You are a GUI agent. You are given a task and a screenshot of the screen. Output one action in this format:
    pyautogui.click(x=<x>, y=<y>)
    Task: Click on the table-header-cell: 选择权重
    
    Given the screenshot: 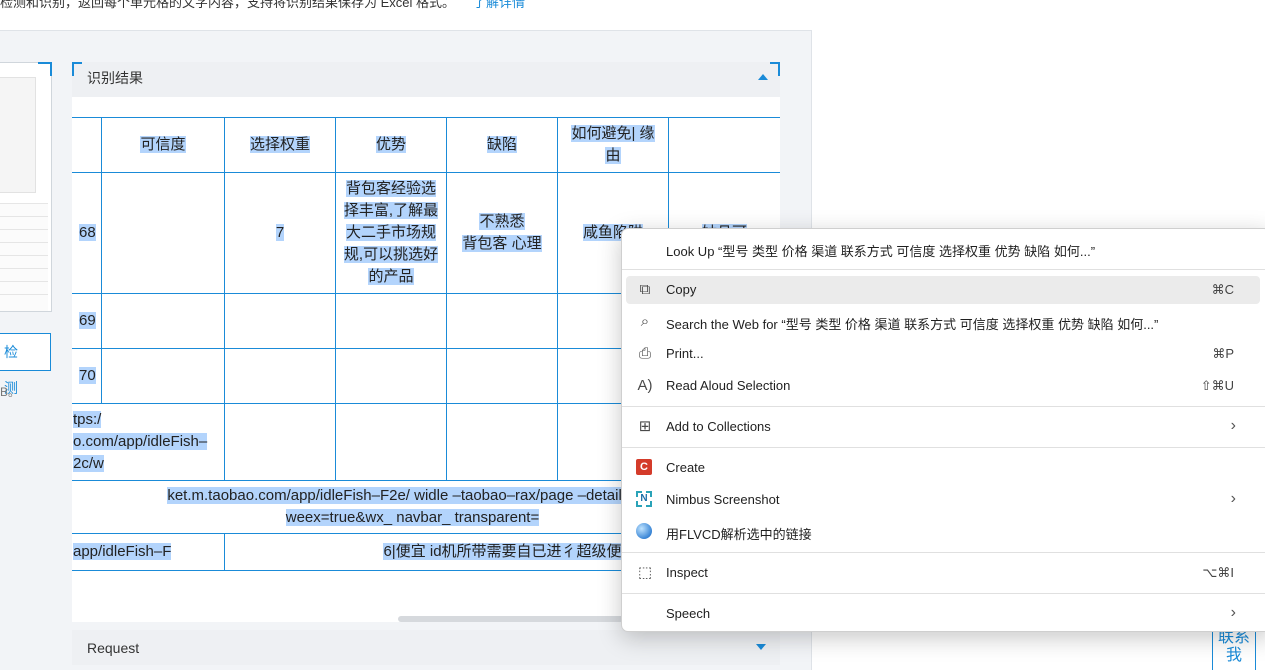 What is the action you would take?
    pyautogui.click(x=280, y=145)
    